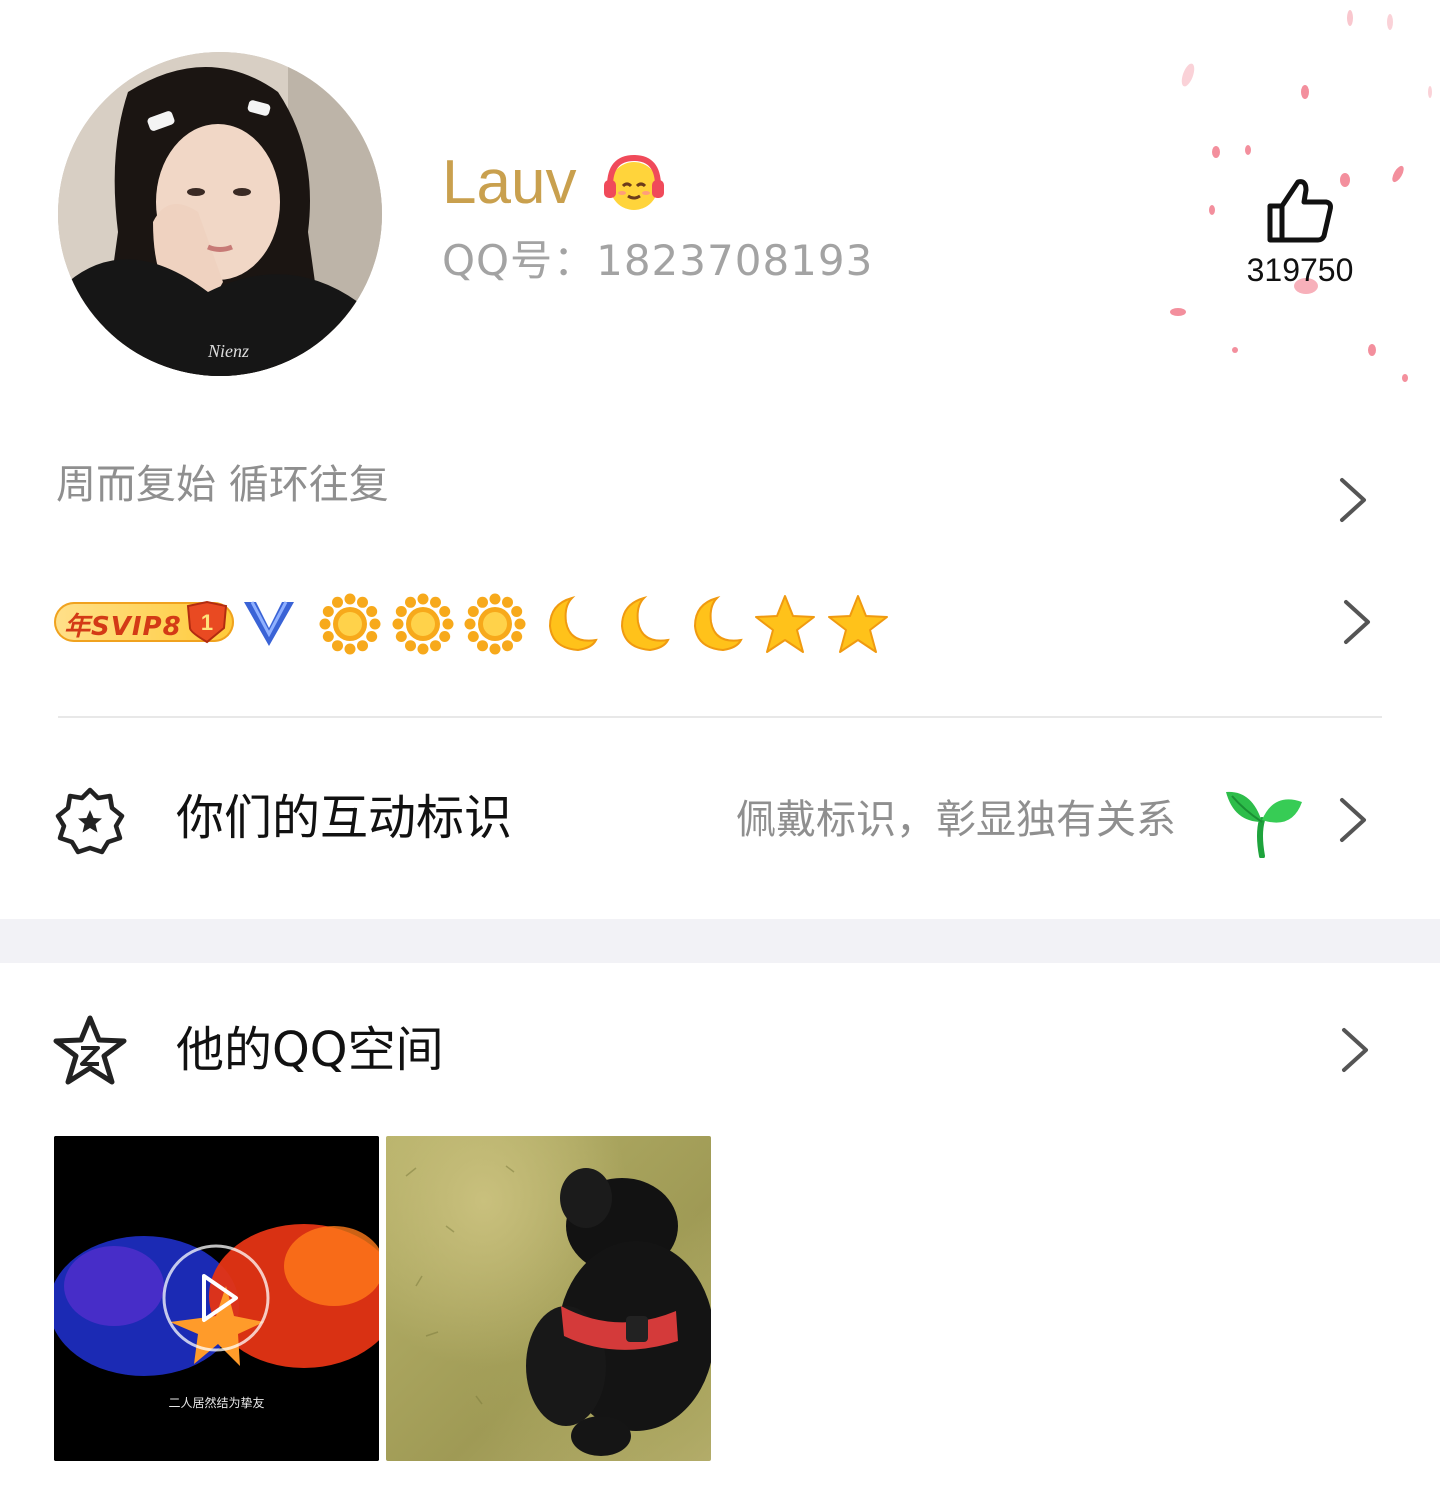 The image size is (1440, 1497). I want to click on shield-rank-icon: 1, so click(207, 622).